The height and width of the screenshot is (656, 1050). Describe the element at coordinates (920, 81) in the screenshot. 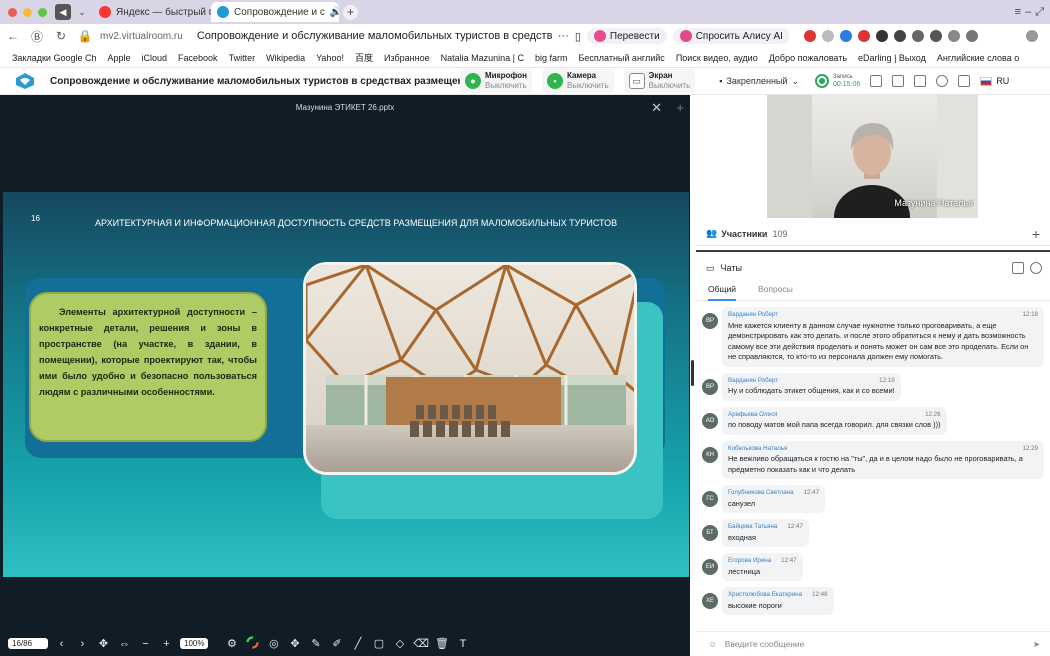

I see `users-icon` at that location.